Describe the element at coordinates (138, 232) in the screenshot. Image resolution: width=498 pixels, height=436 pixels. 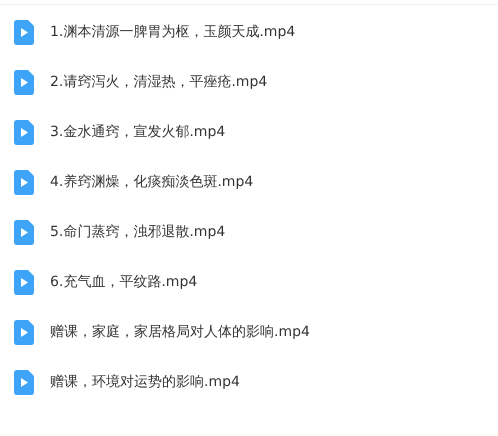
I see `file-name: 5.命门蒸窍，浊邪退散.mp4` at that location.